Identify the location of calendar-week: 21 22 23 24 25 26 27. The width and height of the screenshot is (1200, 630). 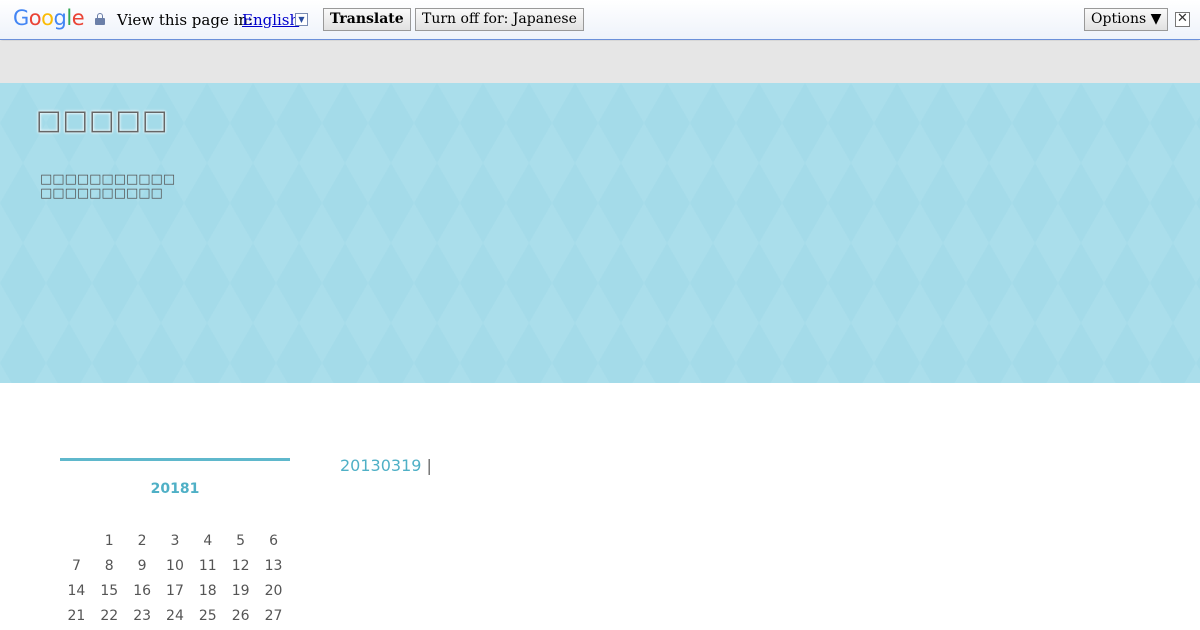
(175, 615).